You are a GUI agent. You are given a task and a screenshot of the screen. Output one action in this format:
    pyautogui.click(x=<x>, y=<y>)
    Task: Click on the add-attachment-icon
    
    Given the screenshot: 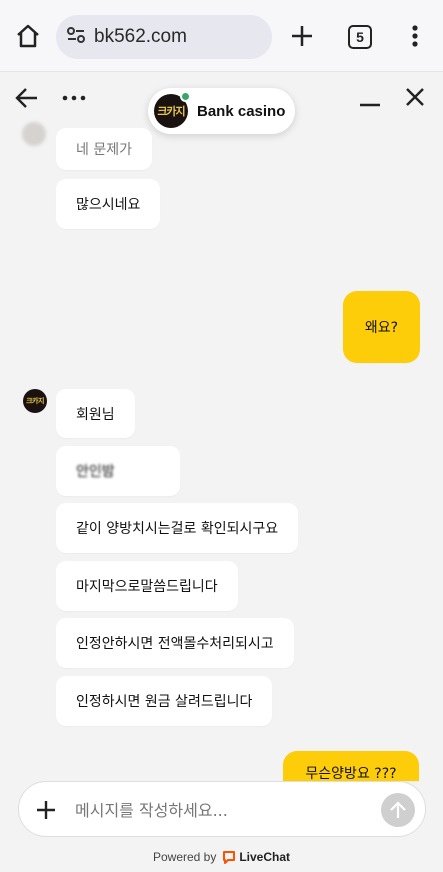 What is the action you would take?
    pyautogui.click(x=46, y=810)
    